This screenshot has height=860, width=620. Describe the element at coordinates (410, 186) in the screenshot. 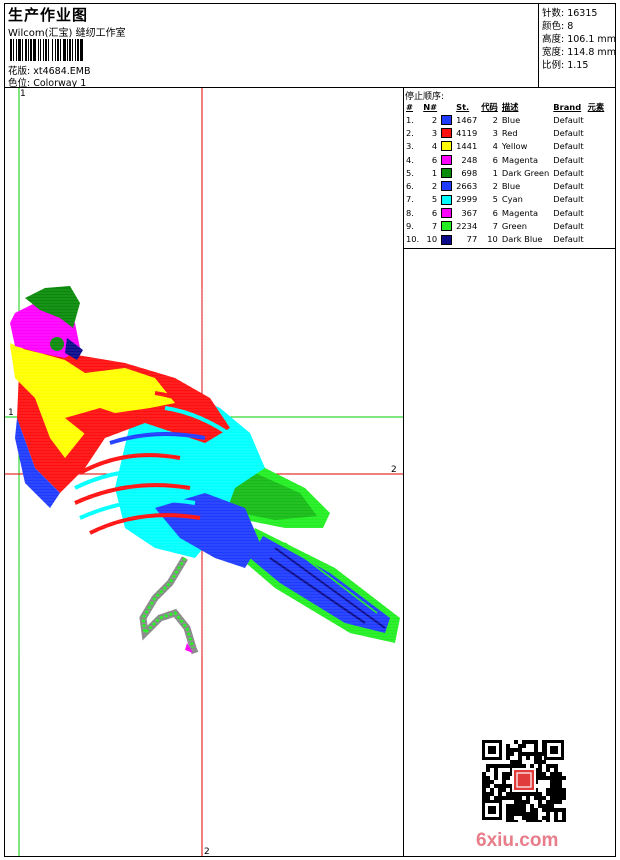

I see `row-index: 6.` at that location.